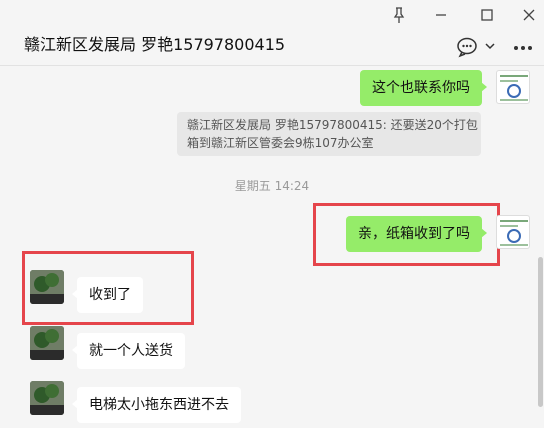 The width and height of the screenshot is (544, 428). Describe the element at coordinates (540, 332) in the screenshot. I see `scrollbar` at that location.